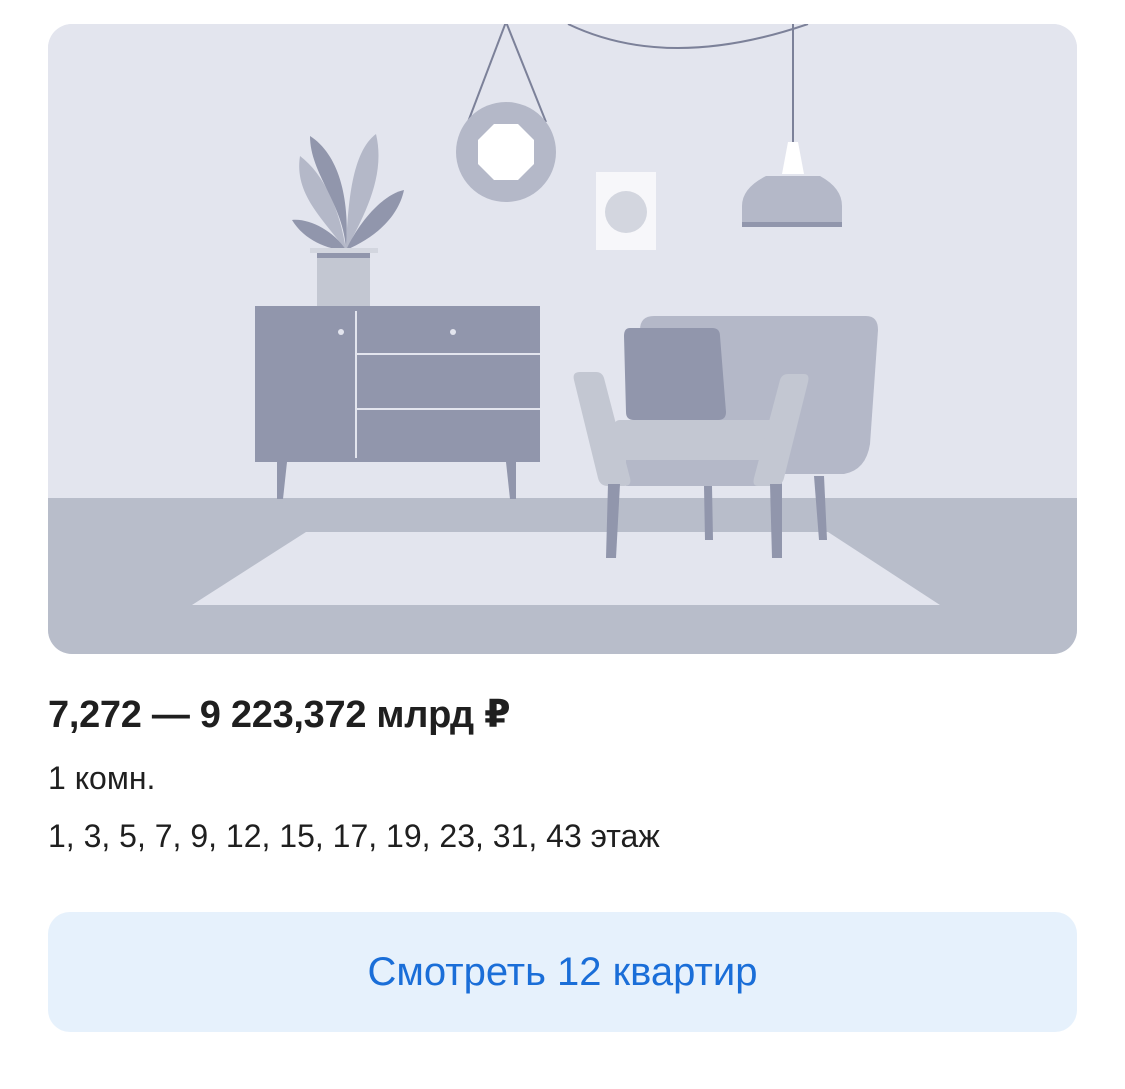 The height and width of the screenshot is (1089, 1125). What do you see at coordinates (626, 211) in the screenshot?
I see `wall-picture` at bounding box center [626, 211].